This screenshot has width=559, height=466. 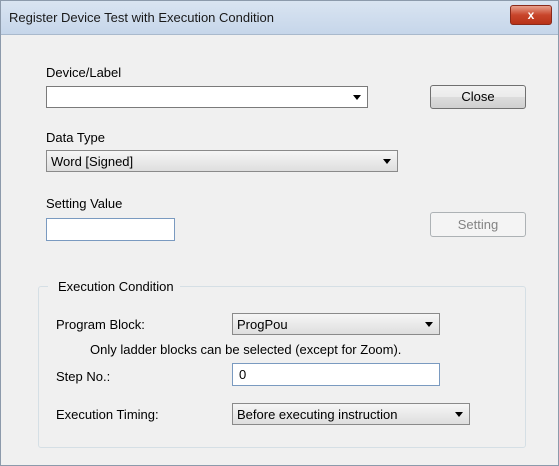 What do you see at coordinates (76, 137) in the screenshot?
I see `data-type-label: Data Type` at bounding box center [76, 137].